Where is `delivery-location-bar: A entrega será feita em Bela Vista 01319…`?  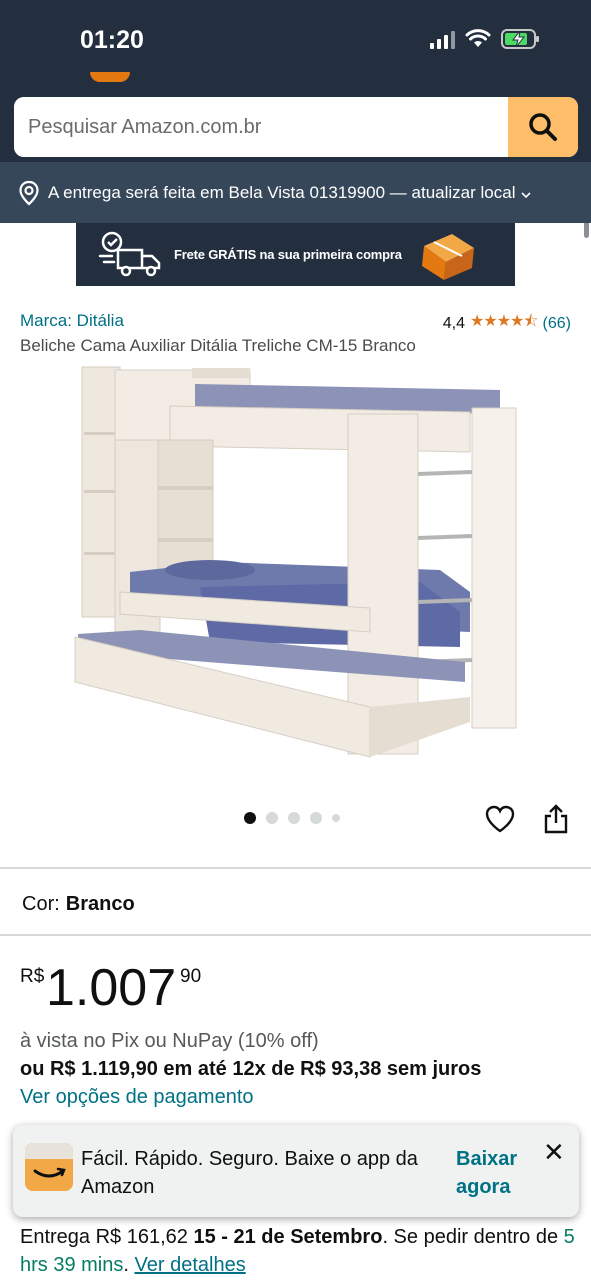
delivery-location-bar: A entrega será feita em Bela Vista 01319… is located at coordinates (295, 192).